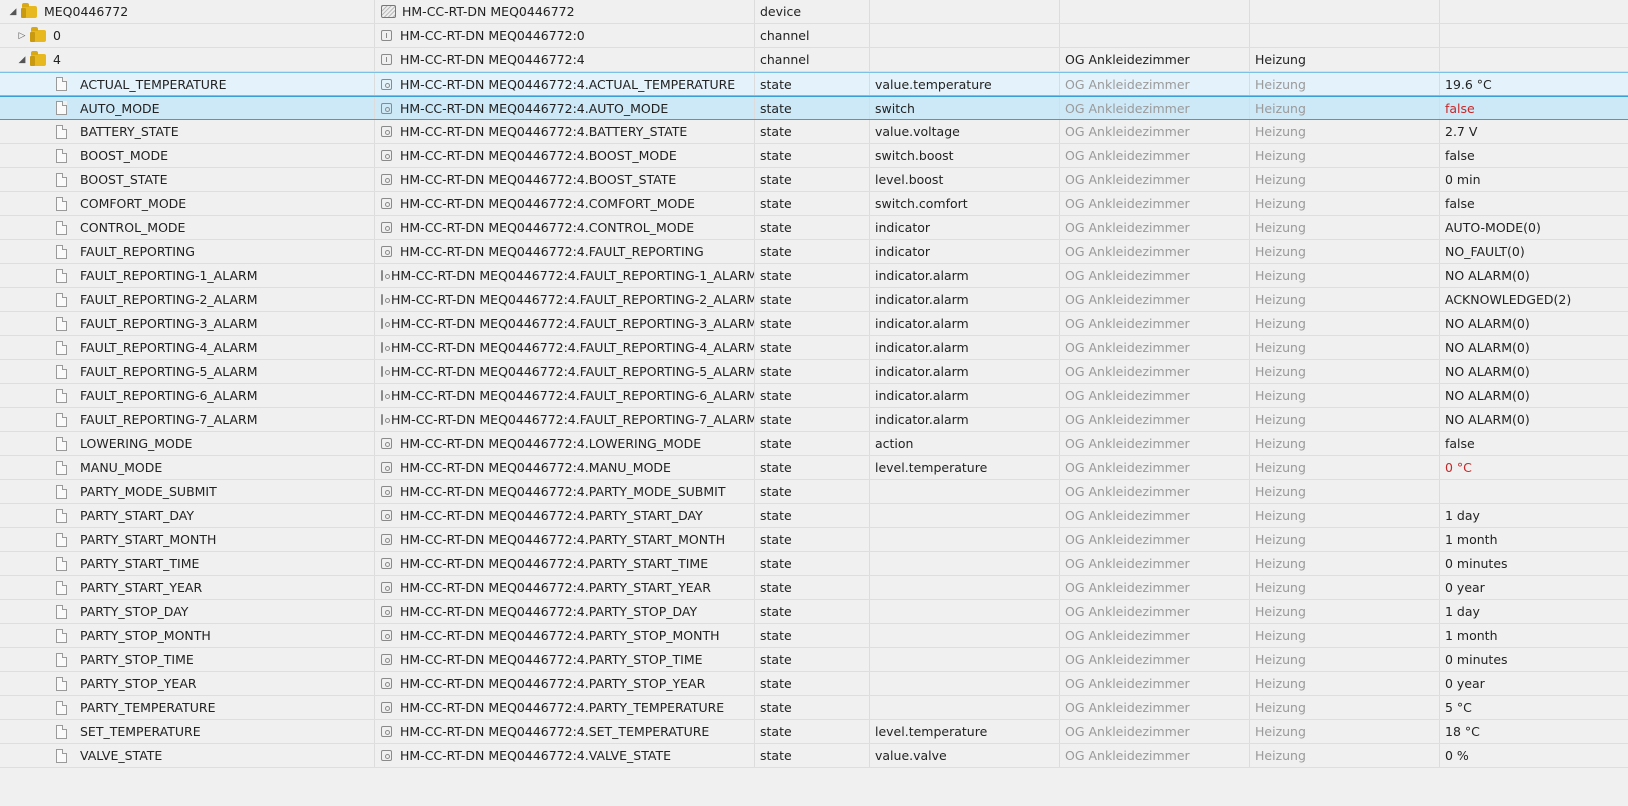 This screenshot has height=806, width=1628. I want to click on name-cell: ▷ 0, so click(187, 35).